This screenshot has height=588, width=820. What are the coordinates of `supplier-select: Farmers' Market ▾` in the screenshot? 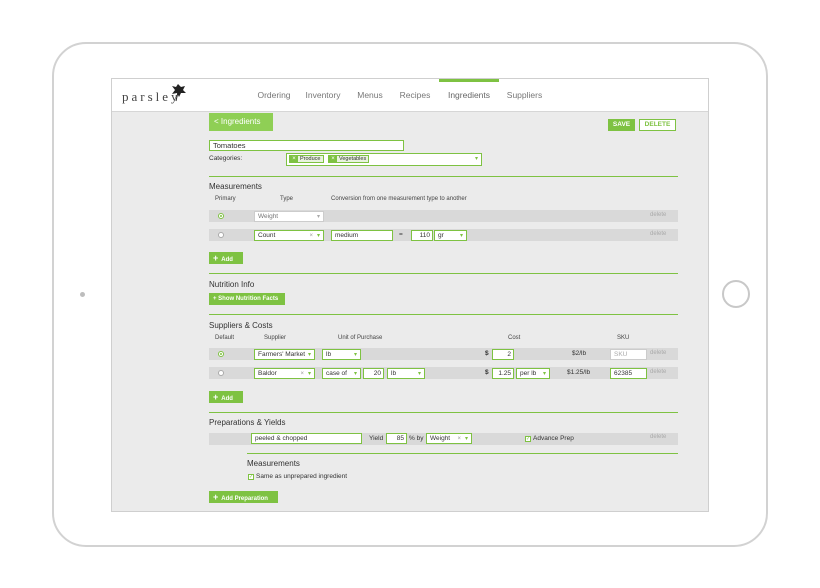 It's located at (284, 354).